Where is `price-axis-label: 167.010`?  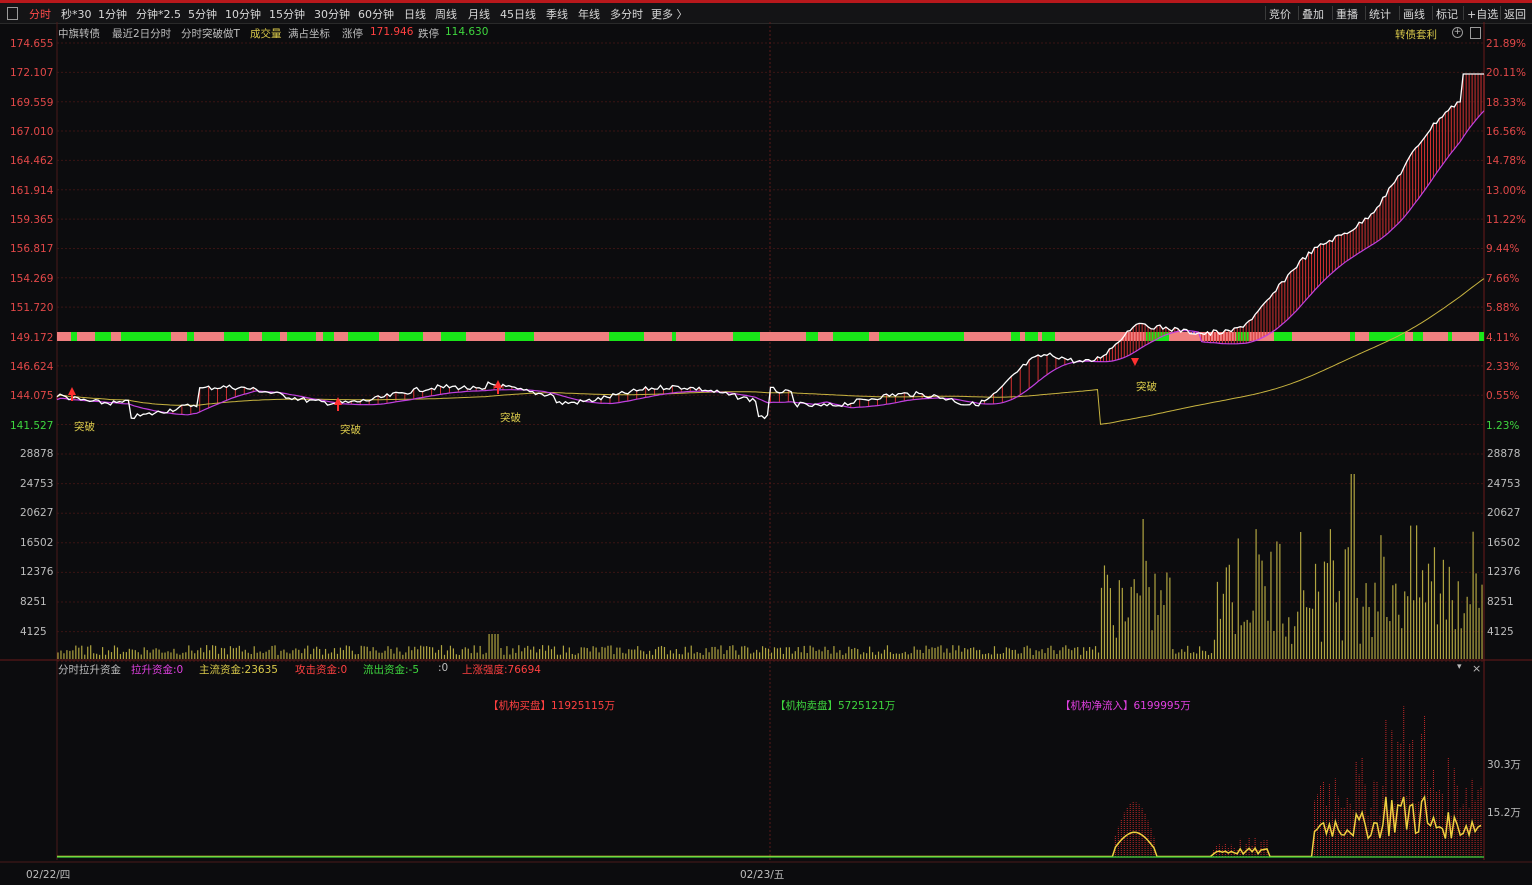
price-axis-label: 167.010 is located at coordinates (32, 132).